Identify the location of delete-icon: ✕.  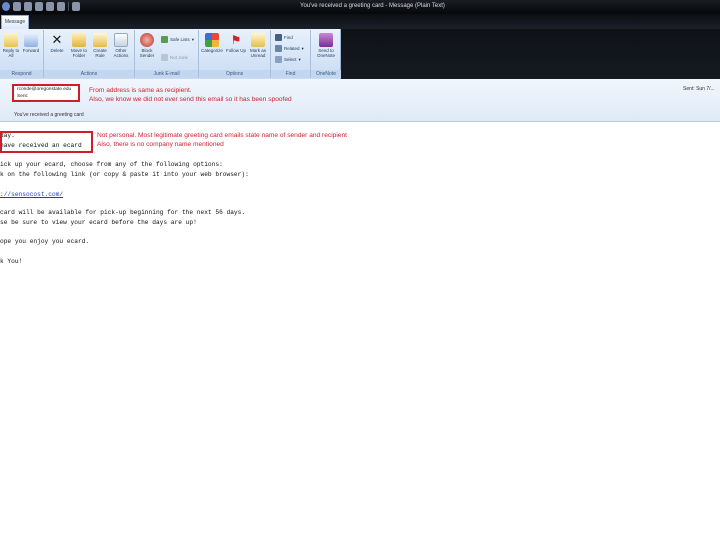
(57, 39).